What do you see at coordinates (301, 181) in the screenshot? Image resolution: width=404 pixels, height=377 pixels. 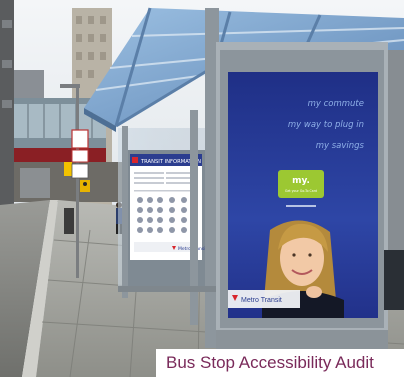 I see `ad-badge-text: my.` at bounding box center [301, 181].